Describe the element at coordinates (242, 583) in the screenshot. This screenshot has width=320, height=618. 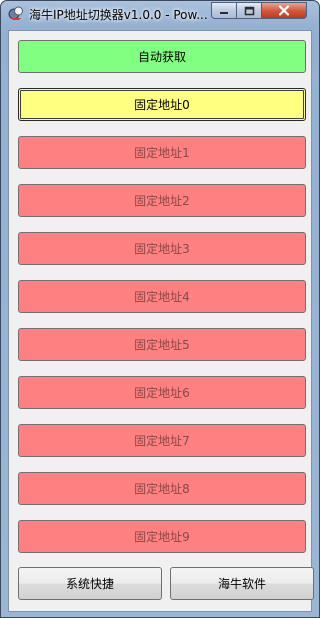
I see `hainiu-software-button: 海牛软件` at that location.